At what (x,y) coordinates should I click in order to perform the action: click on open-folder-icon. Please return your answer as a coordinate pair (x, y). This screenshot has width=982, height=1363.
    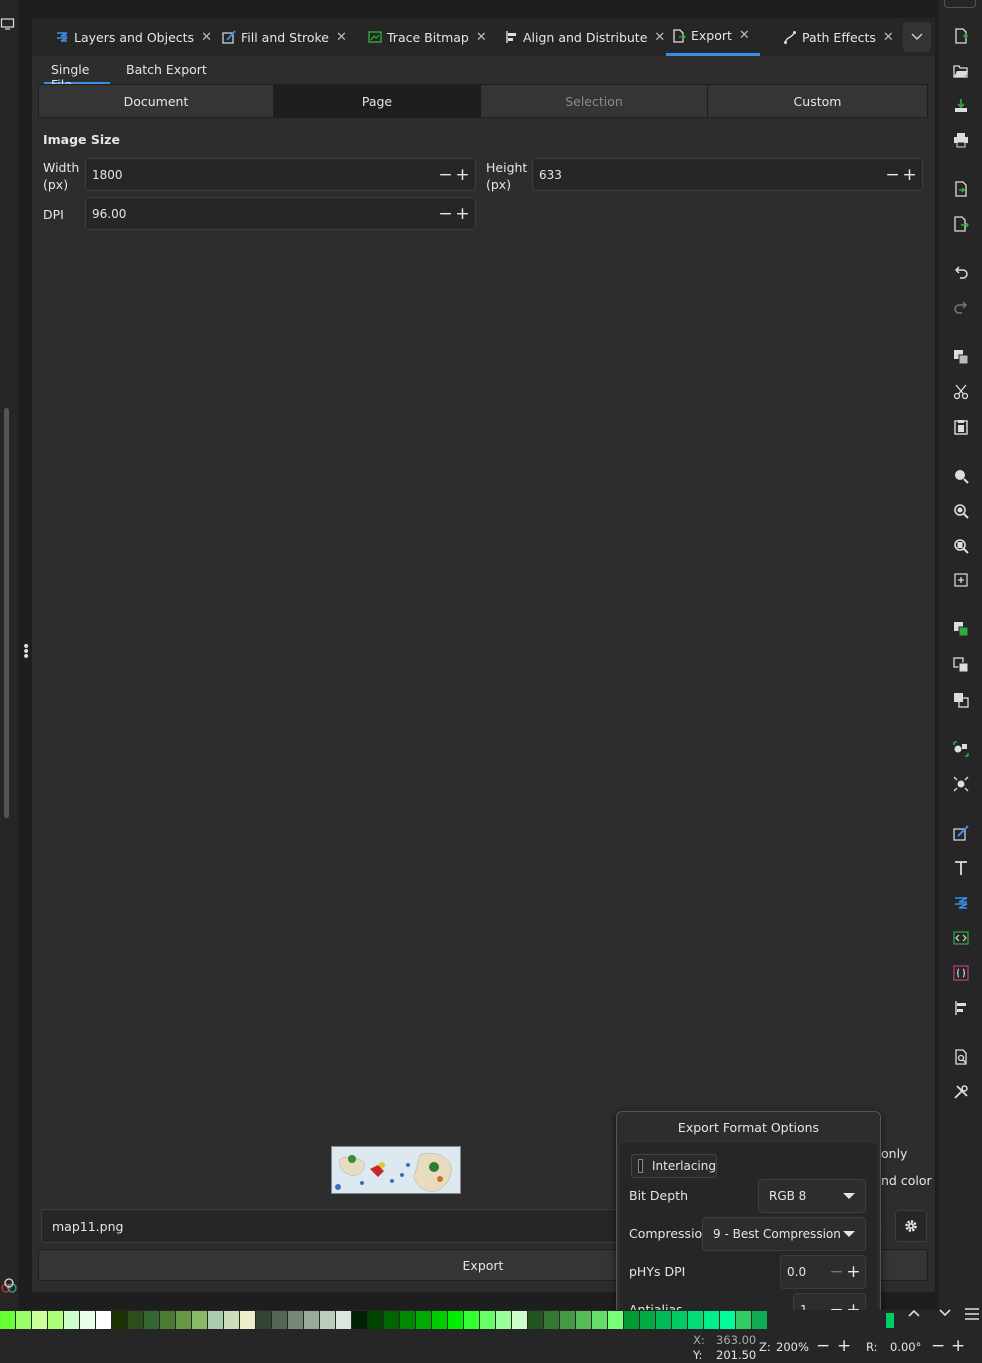
    Looking at the image, I should click on (961, 71).